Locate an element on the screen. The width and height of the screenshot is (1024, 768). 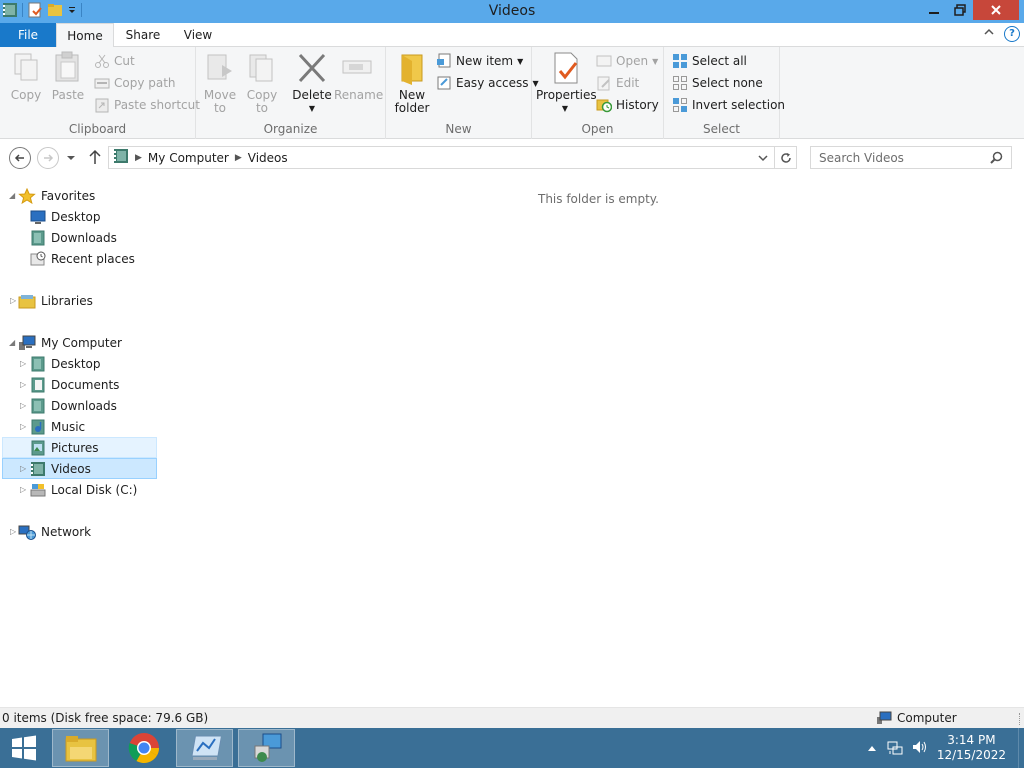
paste-button: Paste is located at coordinates (68, 76).